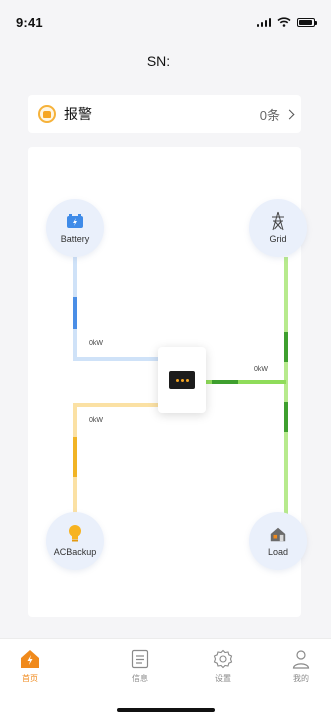  What do you see at coordinates (75, 552) in the screenshot?
I see `acbackup-label: ACBackup` at bounding box center [75, 552].